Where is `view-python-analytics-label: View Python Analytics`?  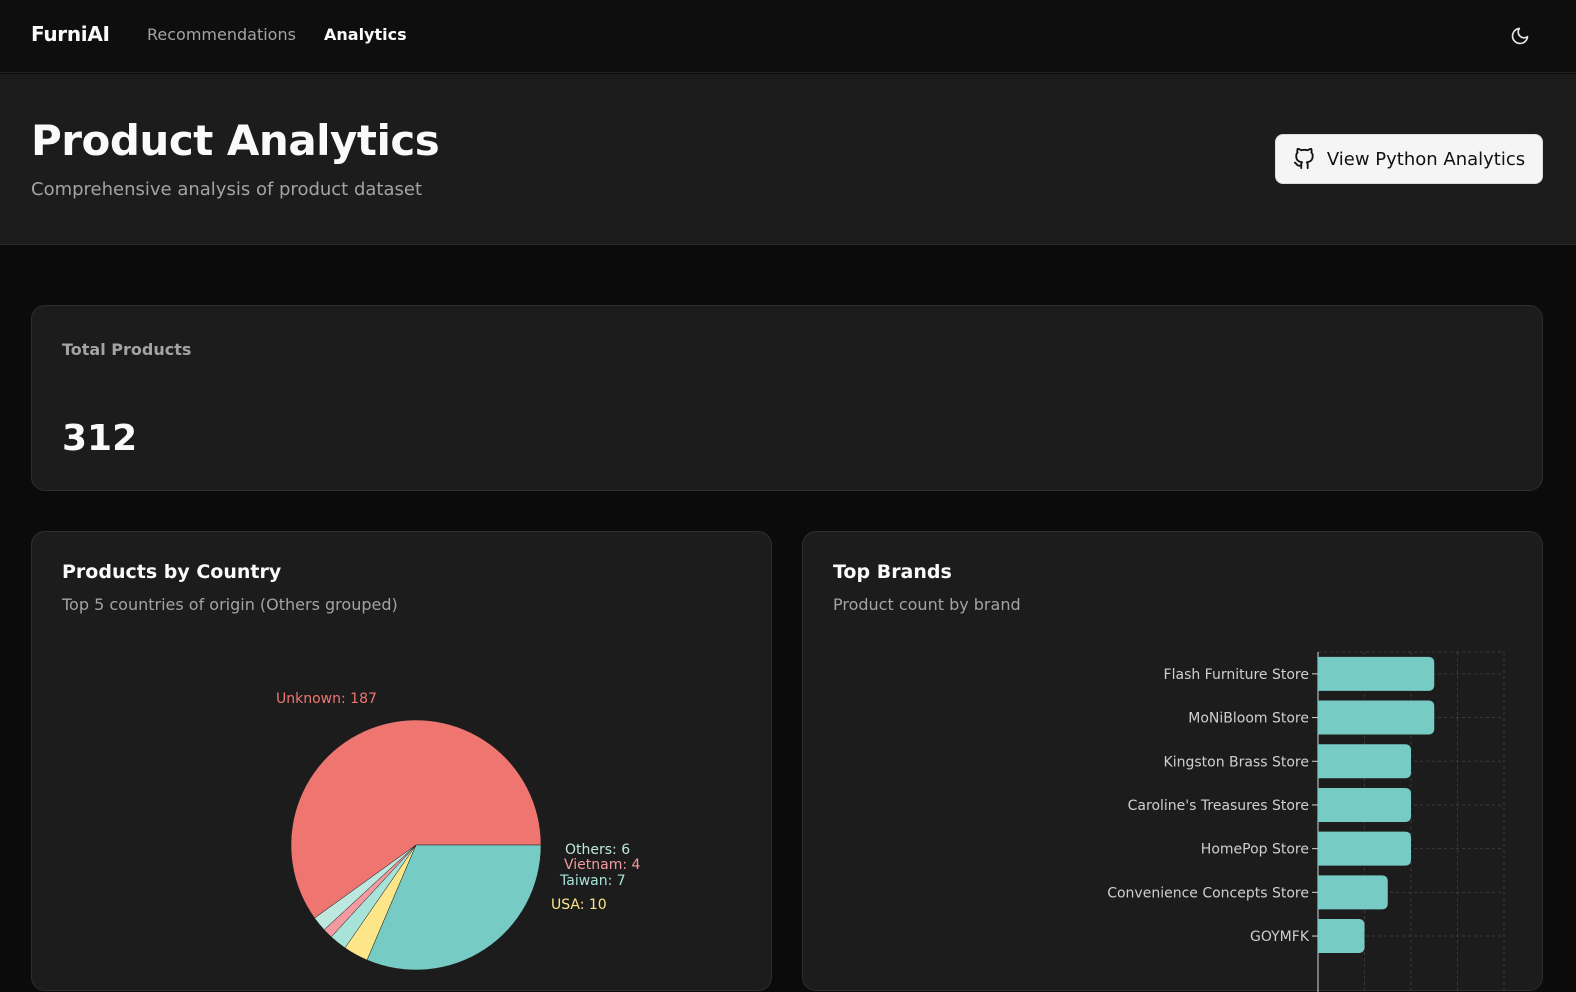
view-python-analytics-label: View Python Analytics is located at coordinates (1426, 159).